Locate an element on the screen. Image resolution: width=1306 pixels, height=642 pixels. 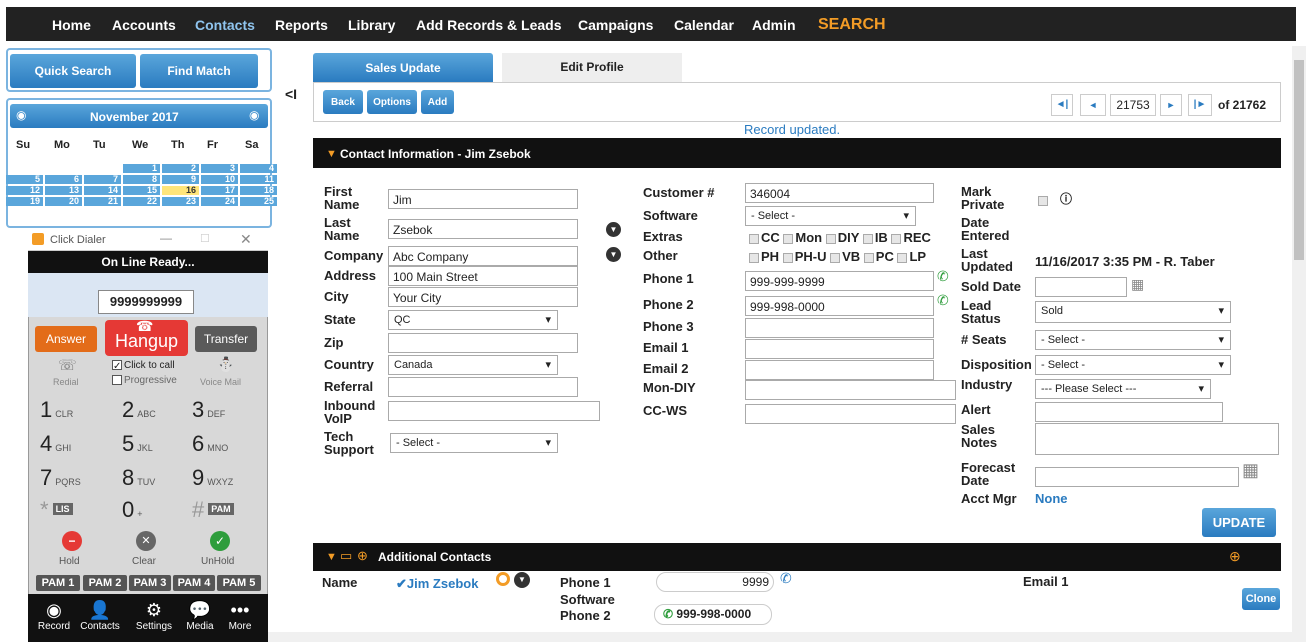
mon-diy-input is located at coordinates (850, 390).